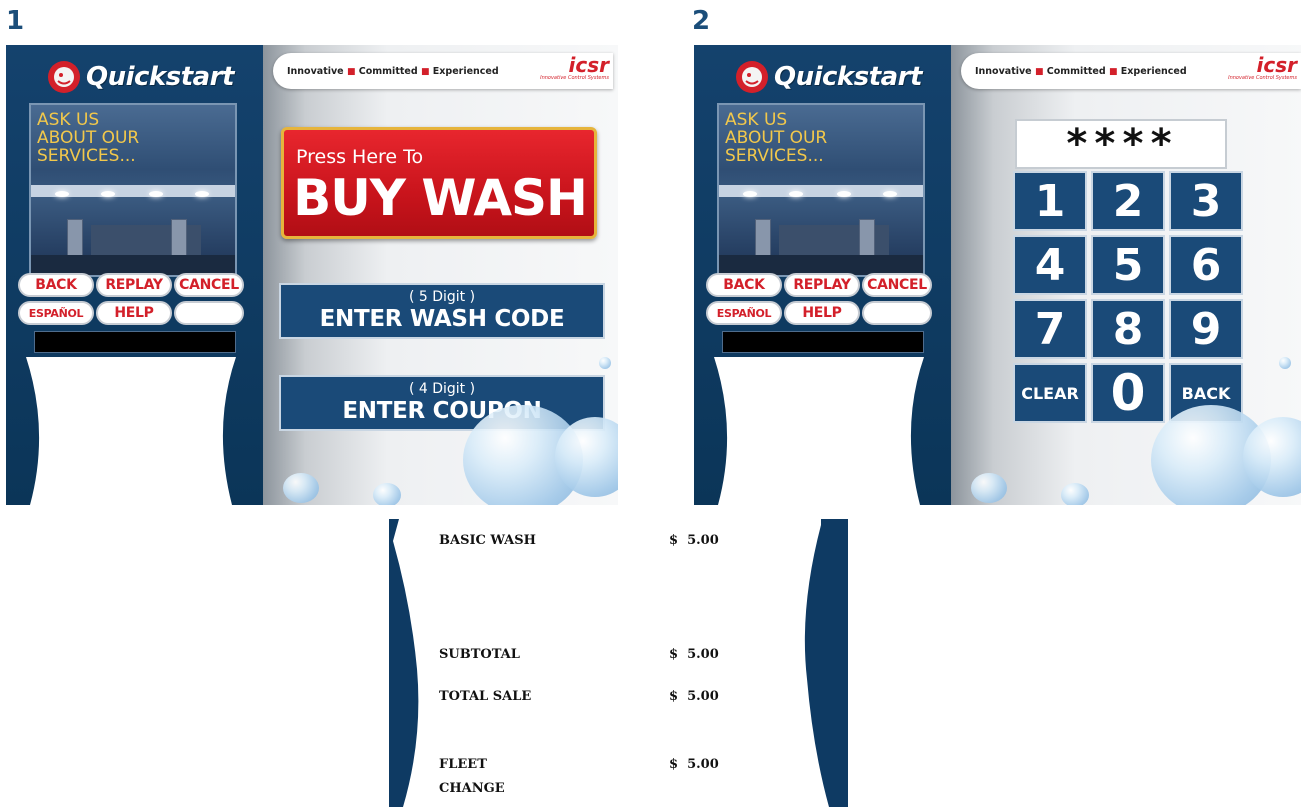  What do you see at coordinates (1206, 265) in the screenshot?
I see `key-6: 6` at bounding box center [1206, 265].